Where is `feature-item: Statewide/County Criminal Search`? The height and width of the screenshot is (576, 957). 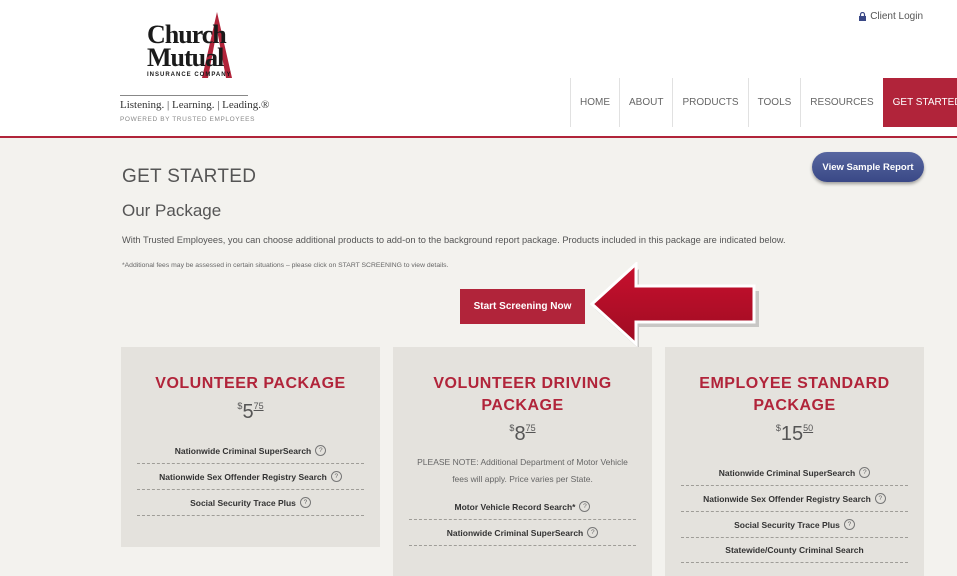
feature-item: Statewide/County Criminal Search is located at coordinates (794, 550).